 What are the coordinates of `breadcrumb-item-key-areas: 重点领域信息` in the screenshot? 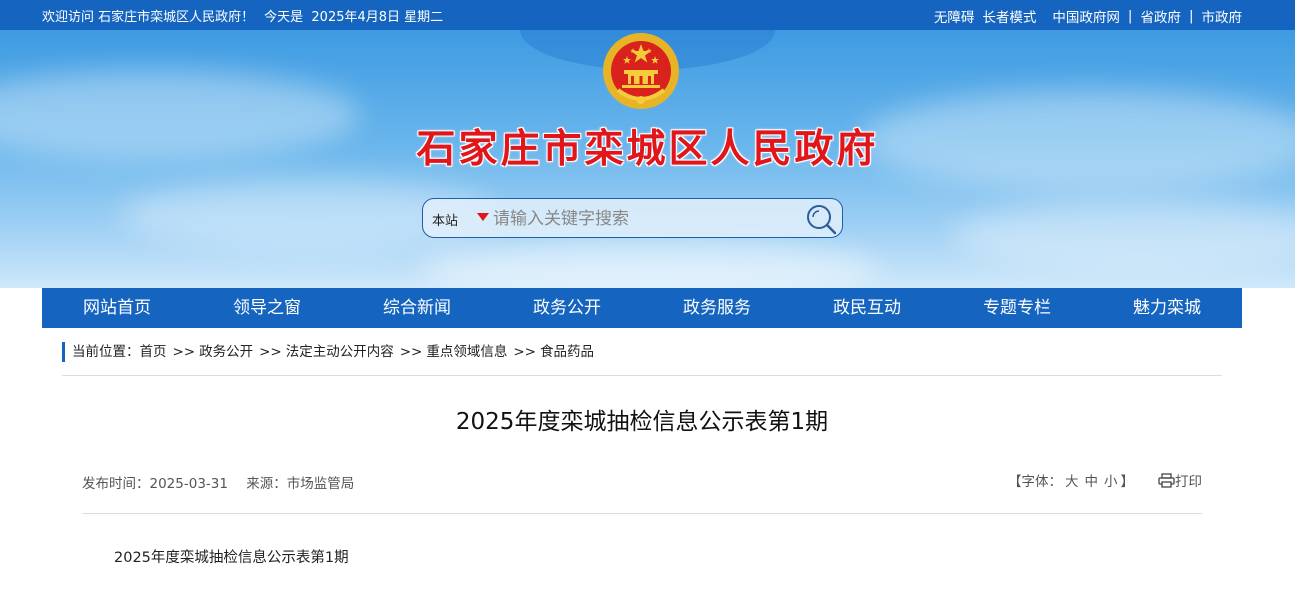 It's located at (466, 352).